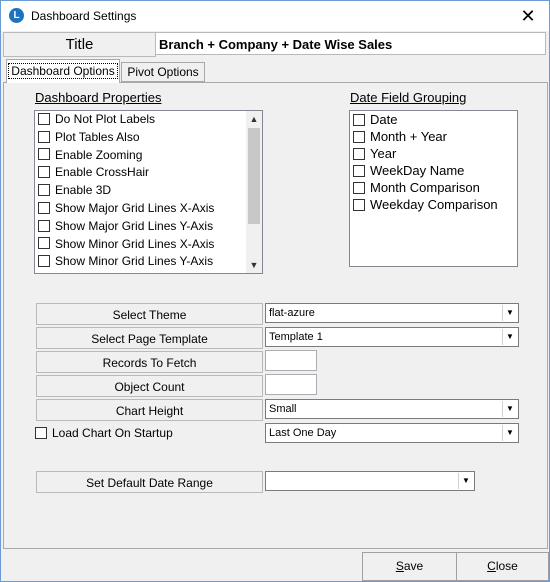 This screenshot has width=550, height=582. What do you see at coordinates (149, 314) in the screenshot?
I see `select-theme-label: Select Theme` at bounding box center [149, 314].